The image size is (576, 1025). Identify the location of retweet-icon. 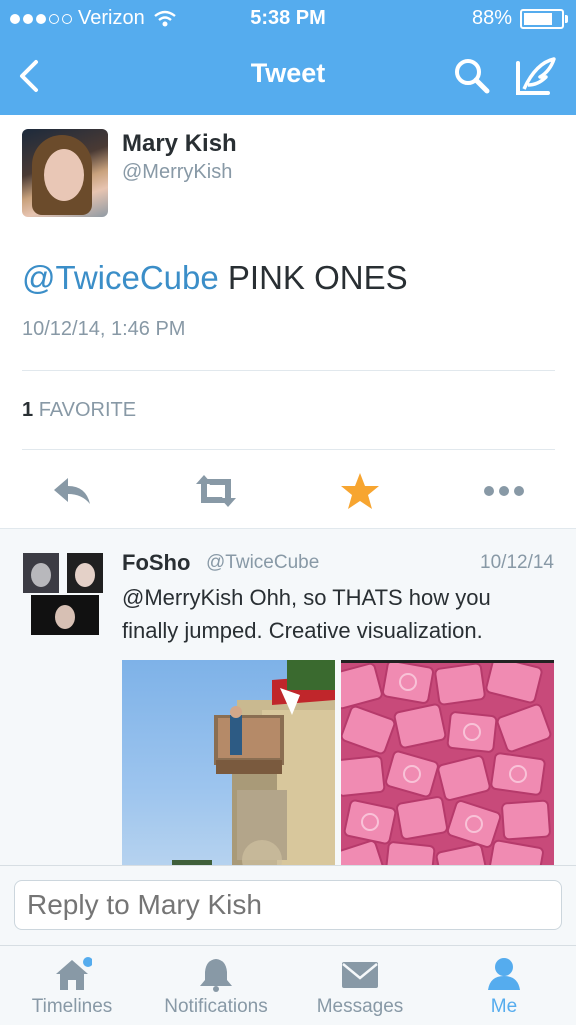
(216, 491).